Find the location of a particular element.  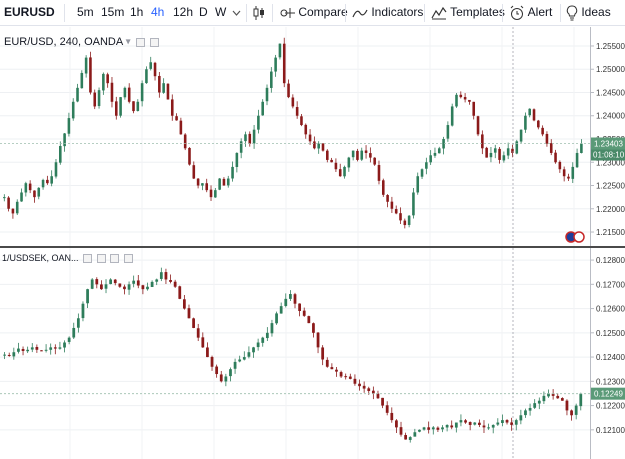

templates-button: Templates is located at coordinates (468, 12).